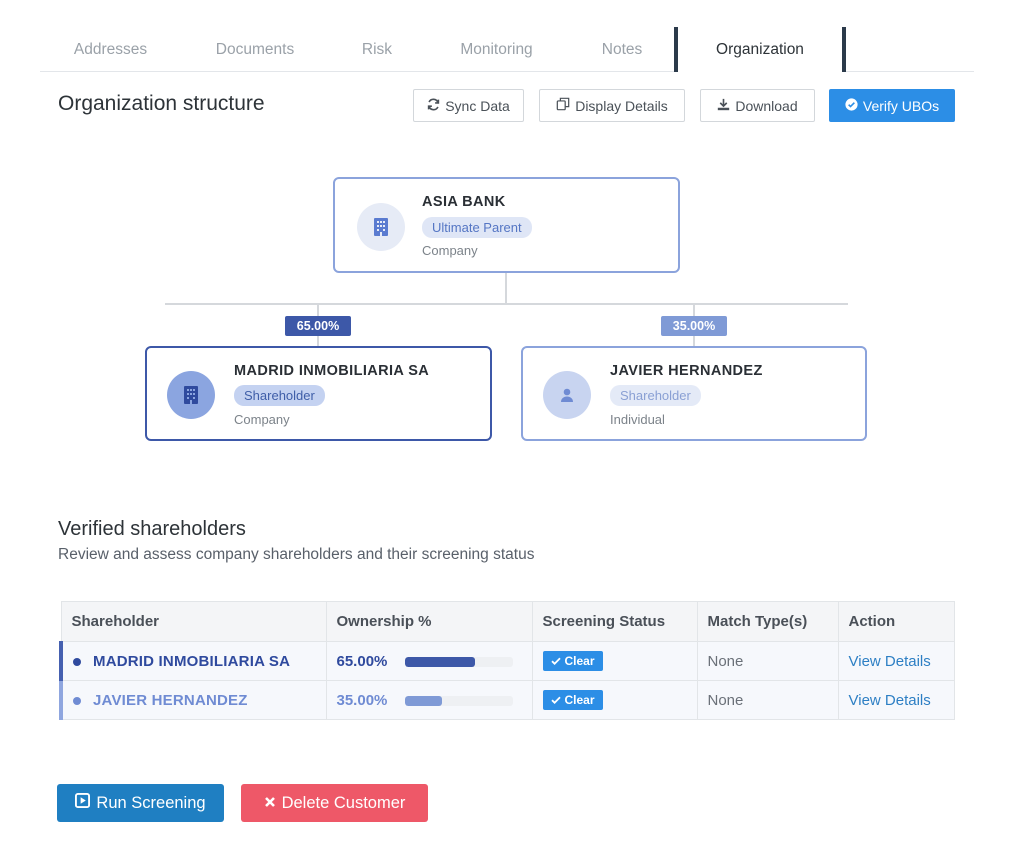 The image size is (1024, 850). I want to click on shareholder-name: MADRID INMOBILIARIA SA, so click(192, 661).